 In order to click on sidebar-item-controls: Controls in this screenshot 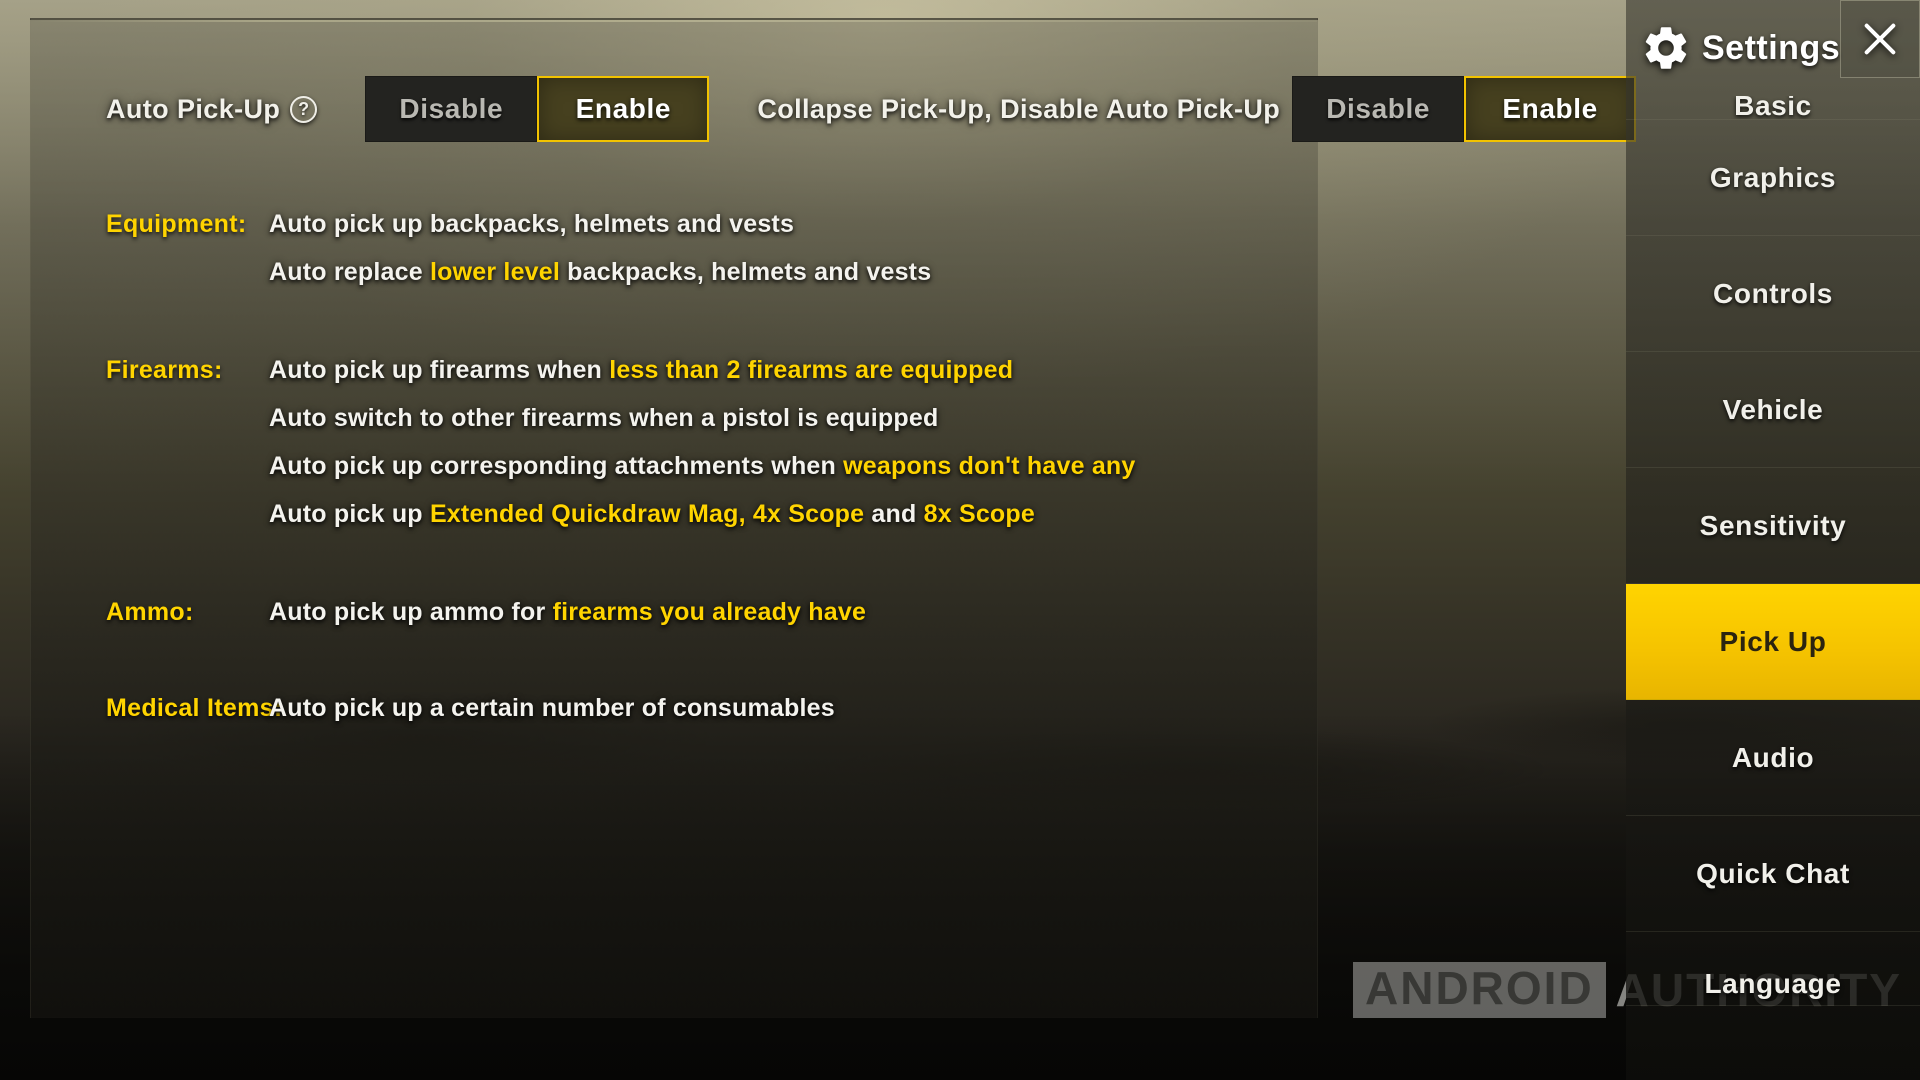, I will do `click(1773, 294)`.